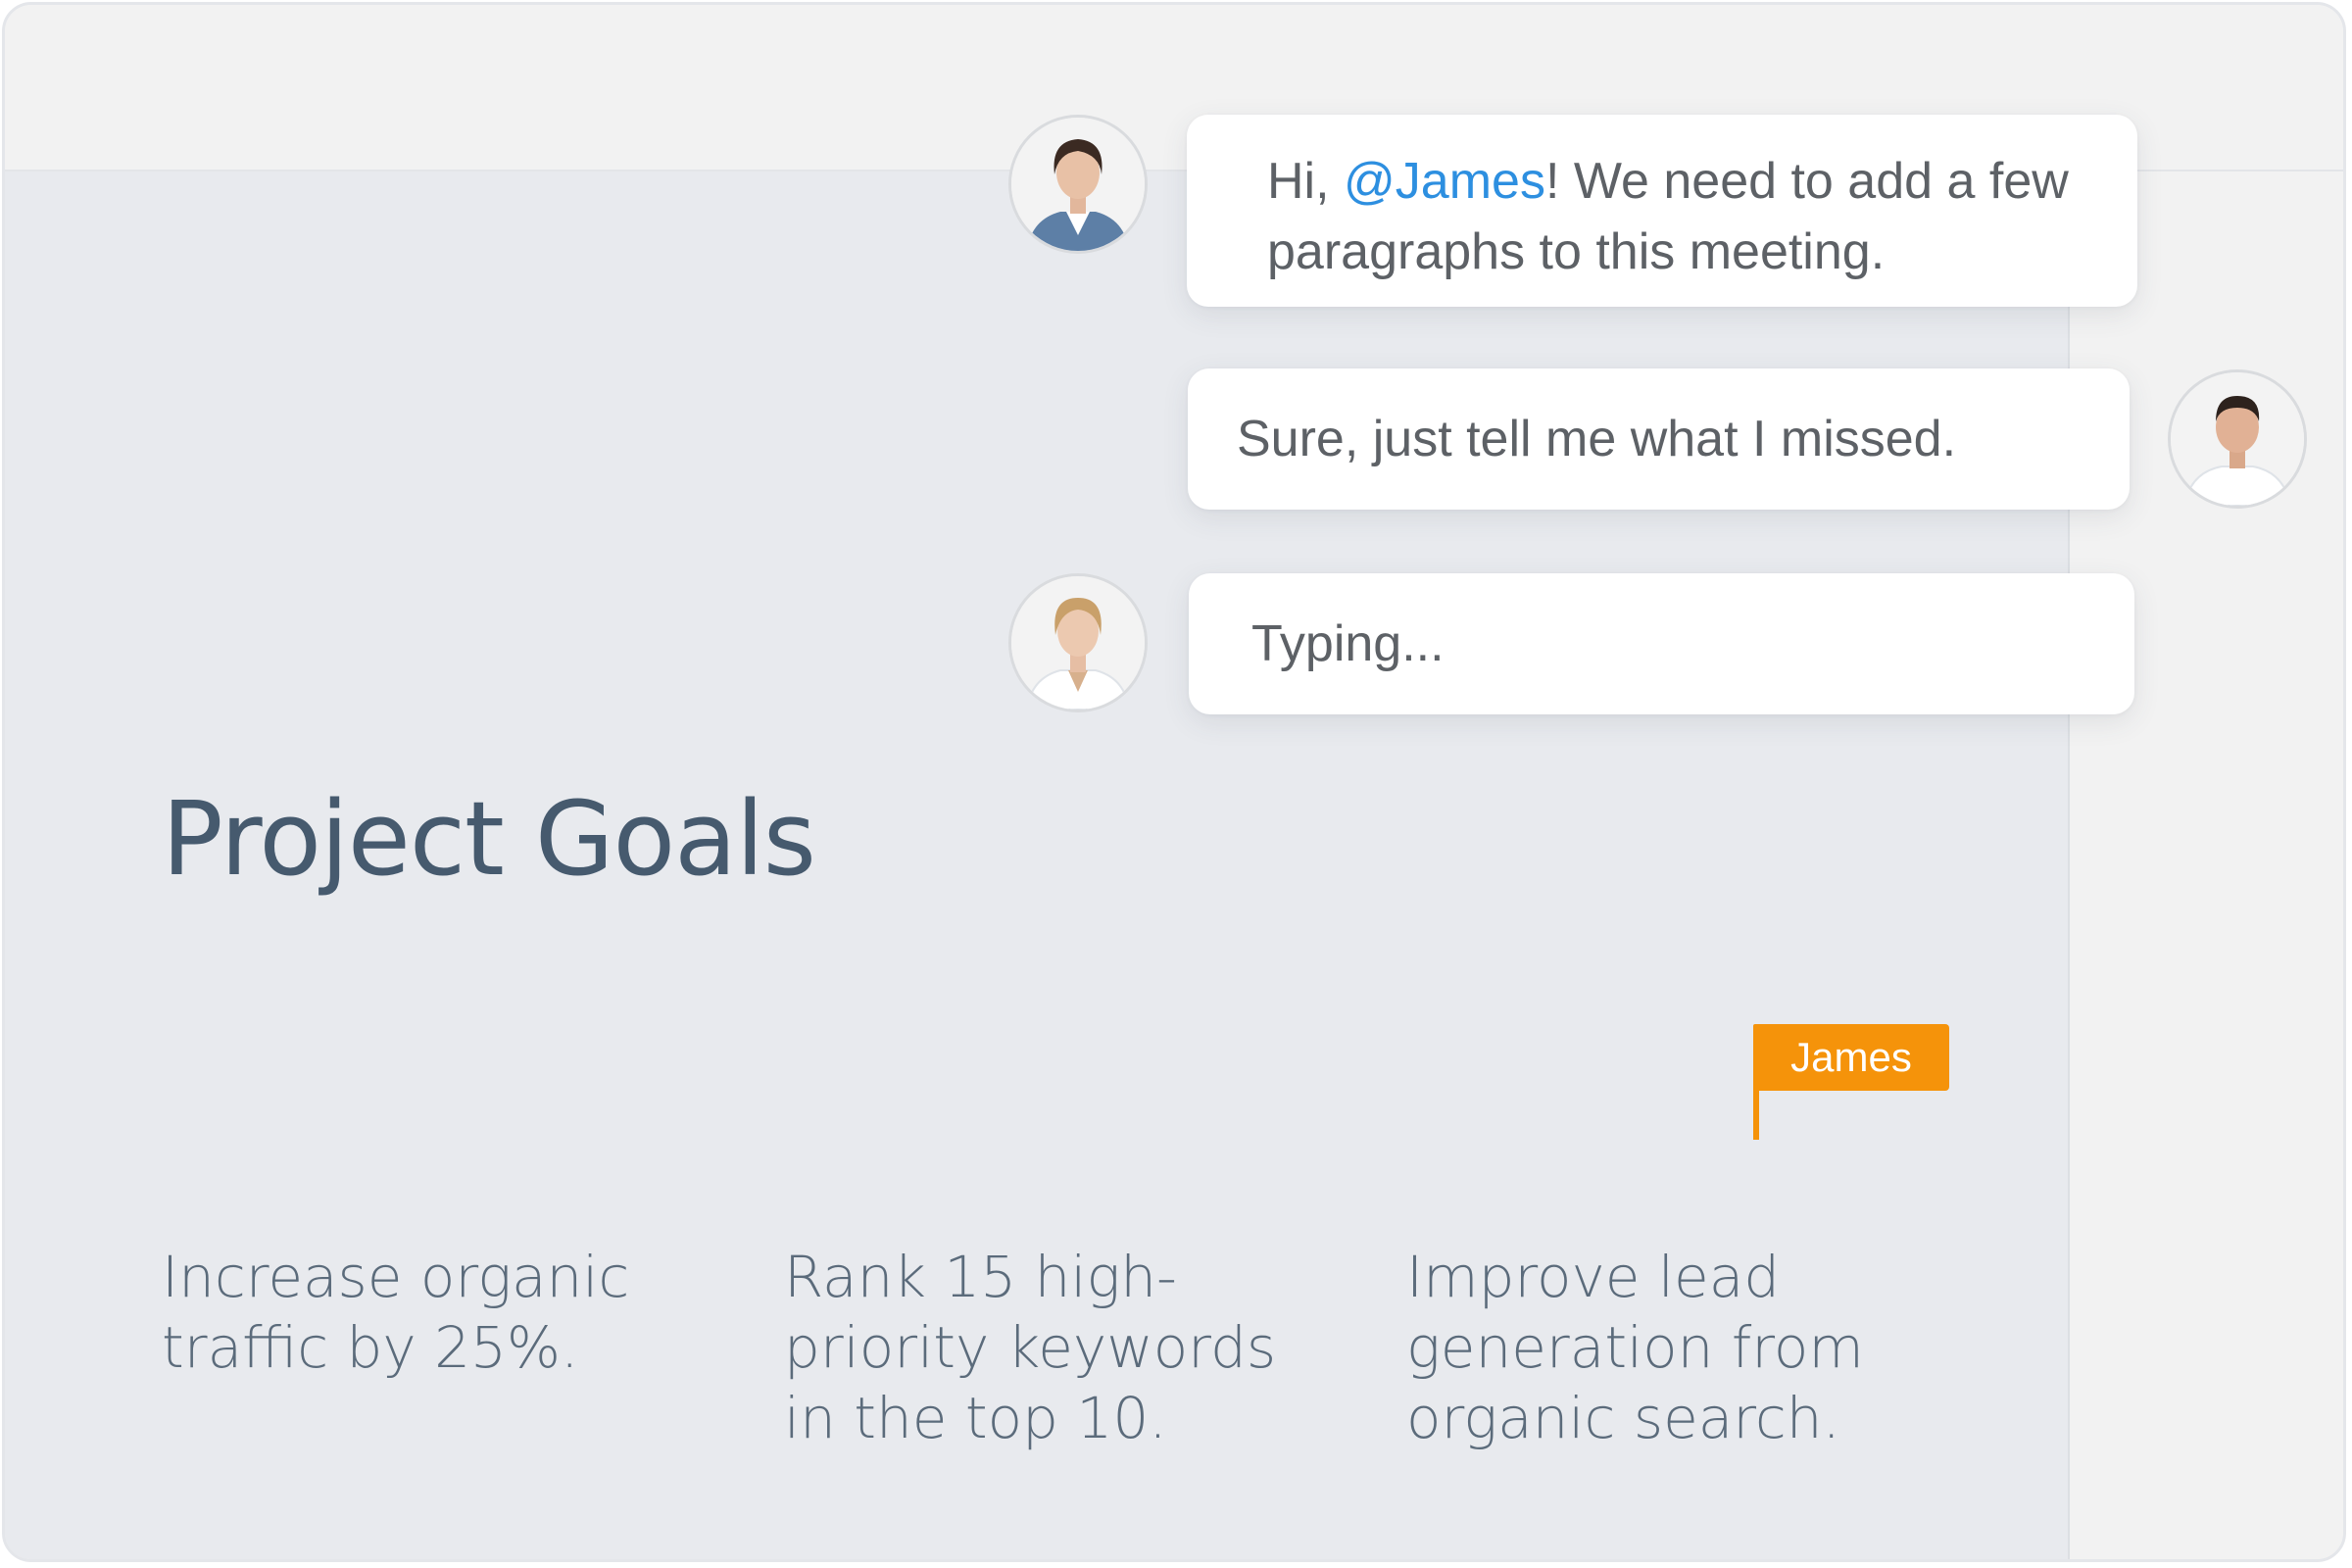  Describe the element at coordinates (489, 839) in the screenshot. I see `slide-title: Project Goals` at that location.